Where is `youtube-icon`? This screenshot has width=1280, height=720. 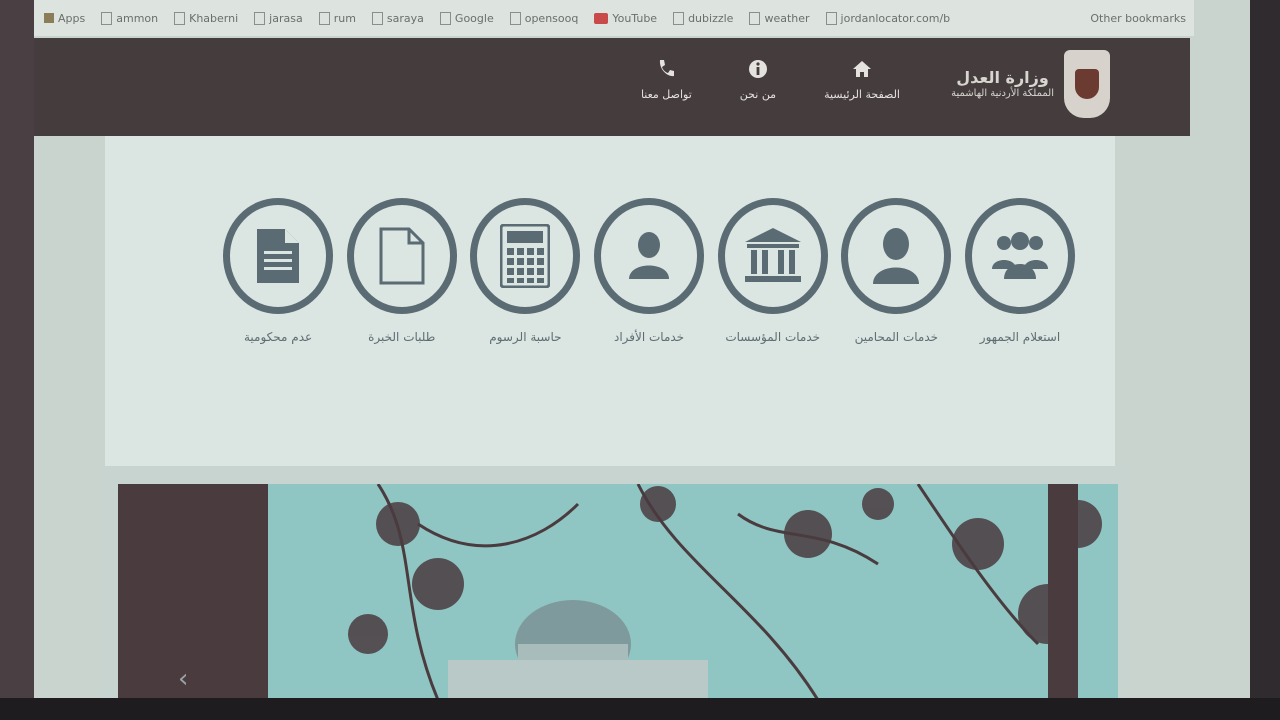
youtube-icon is located at coordinates (601, 18).